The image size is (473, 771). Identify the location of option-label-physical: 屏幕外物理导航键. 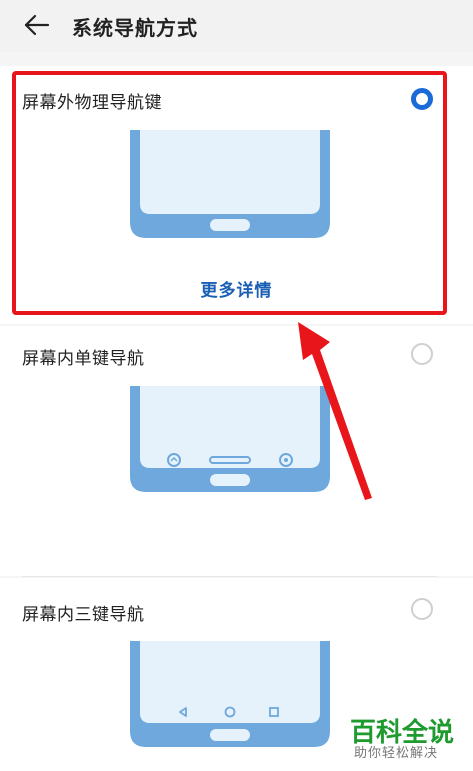
(92, 103).